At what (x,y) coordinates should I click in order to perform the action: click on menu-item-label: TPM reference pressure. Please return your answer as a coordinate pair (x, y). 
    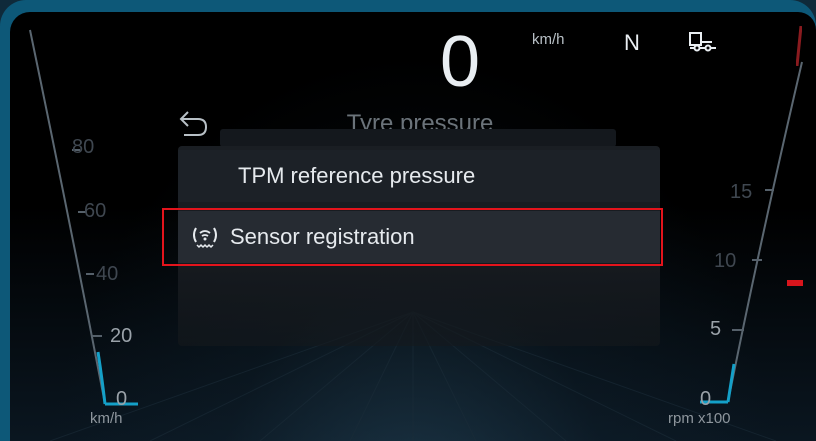
    Looking at the image, I should click on (357, 175).